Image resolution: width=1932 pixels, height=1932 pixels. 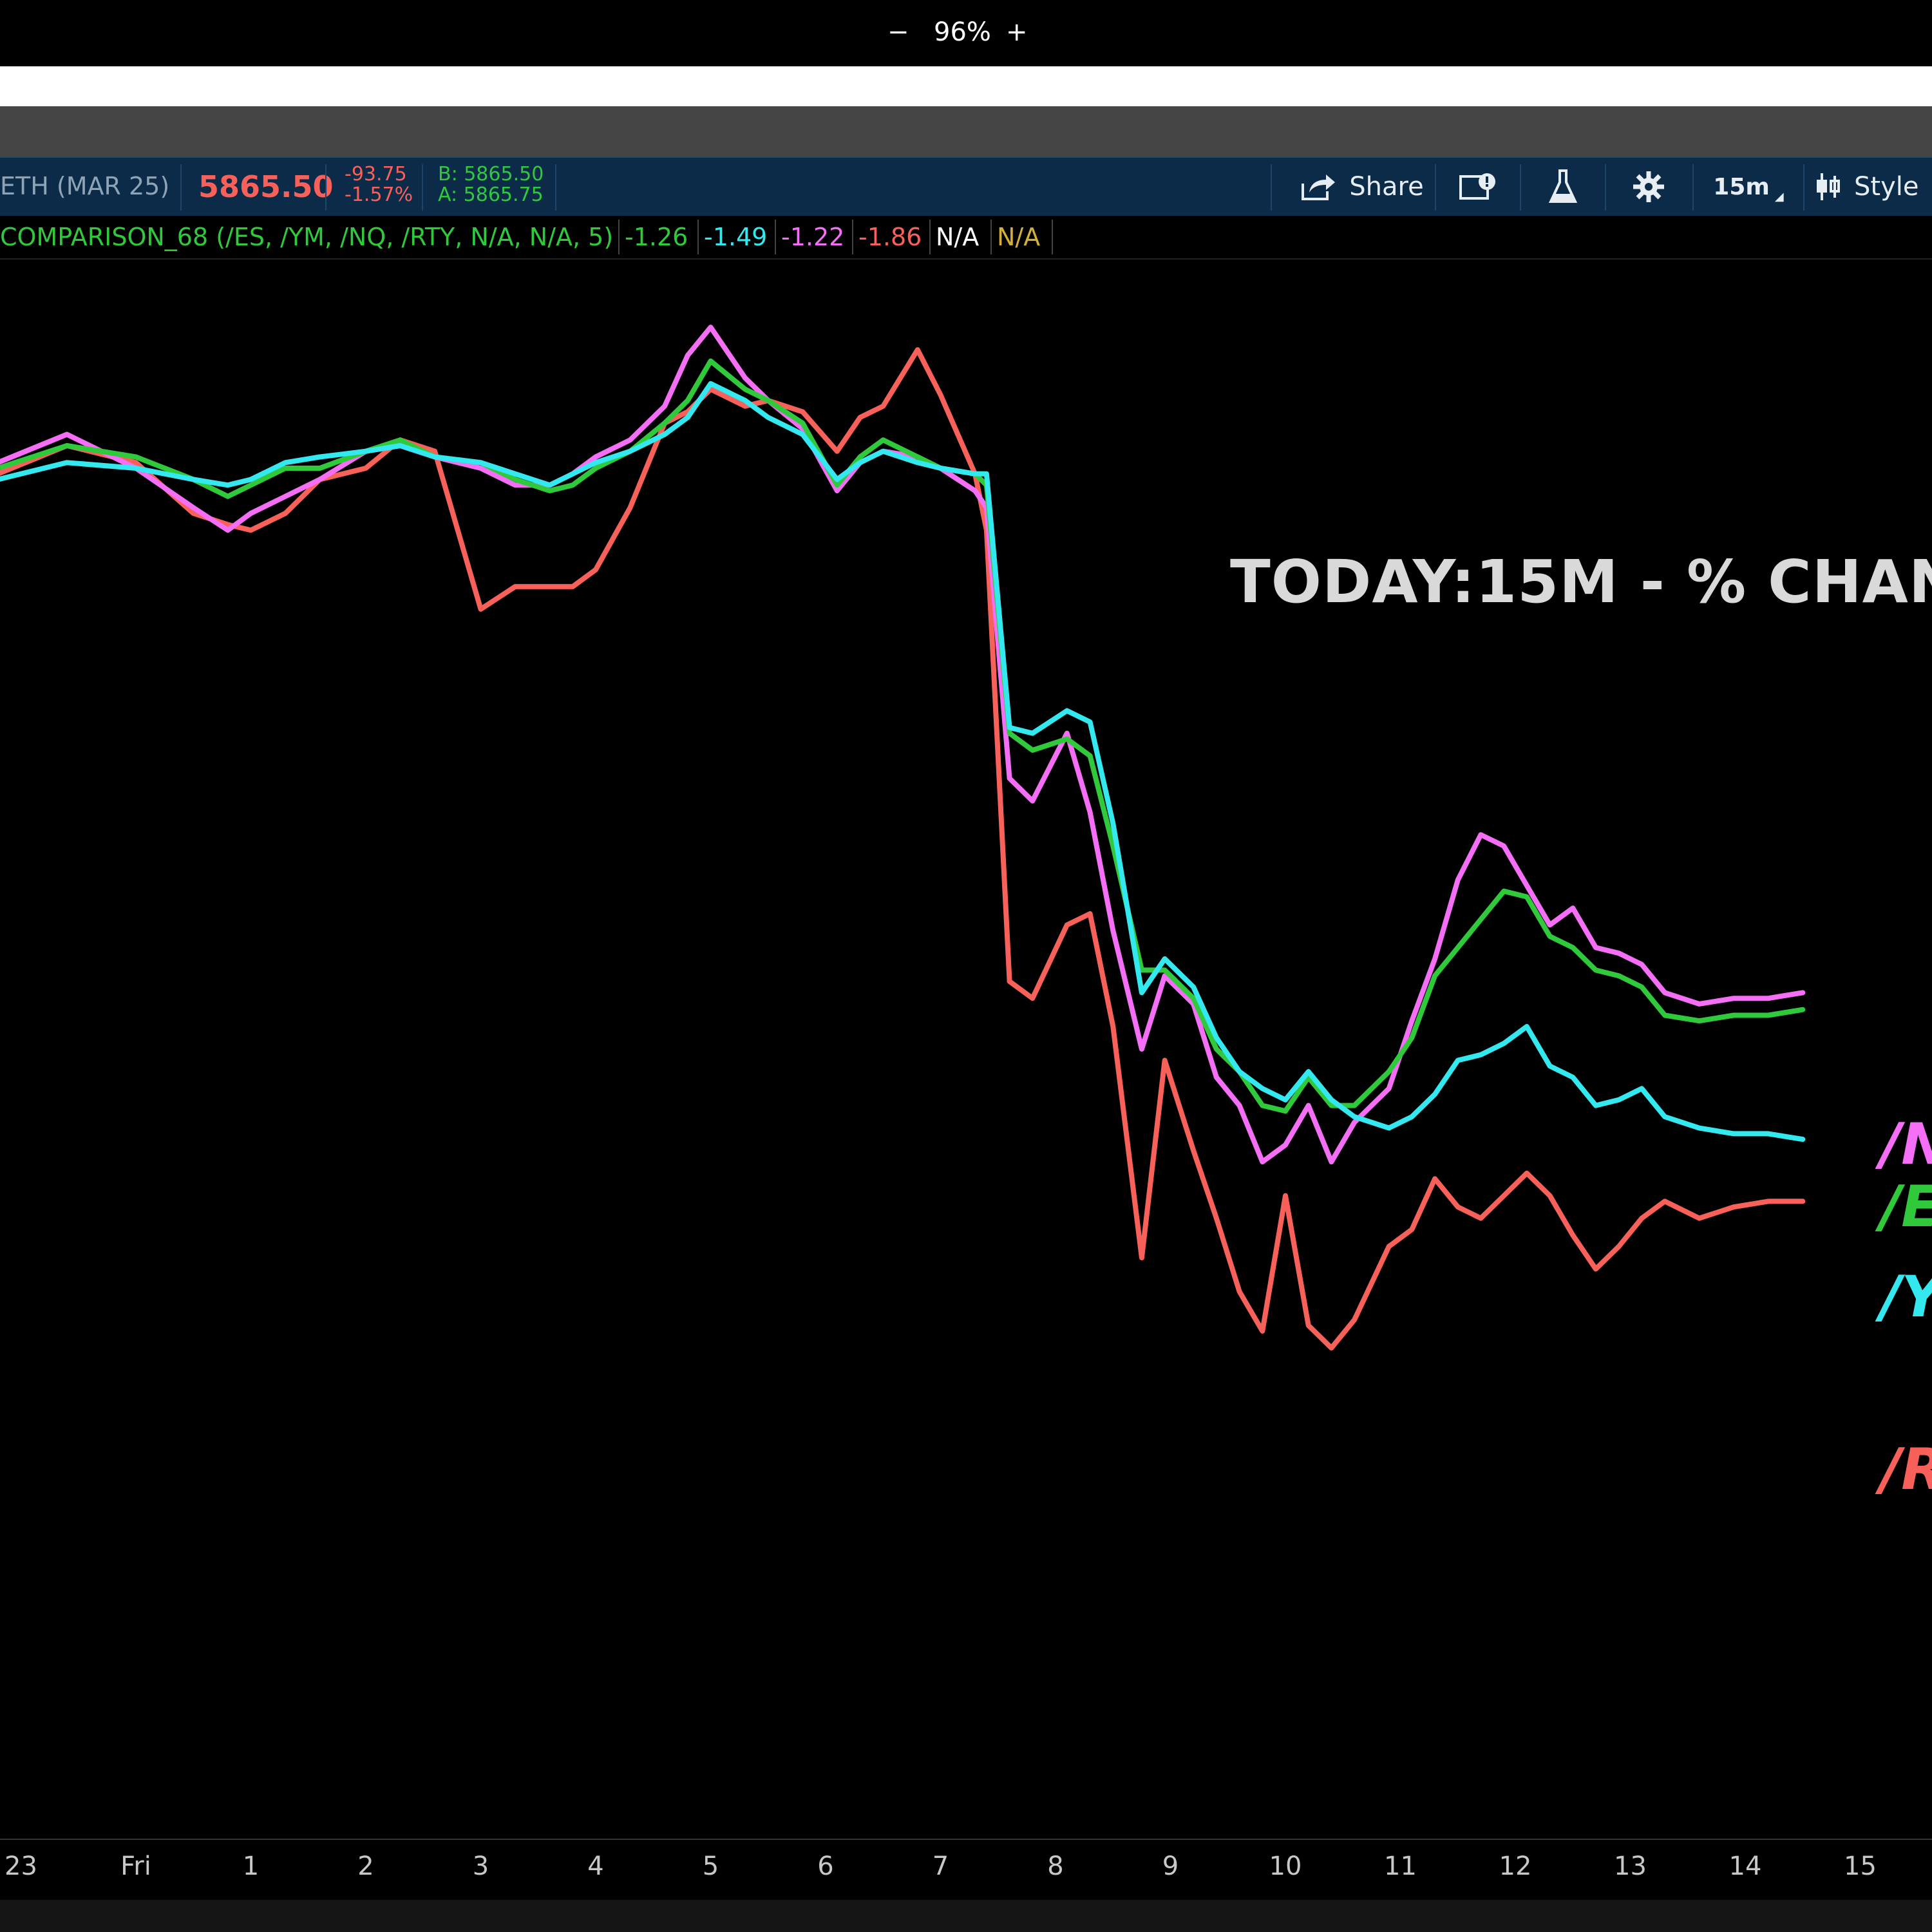 I want to click on study-value-rty: -1.86, so click(x=890, y=237).